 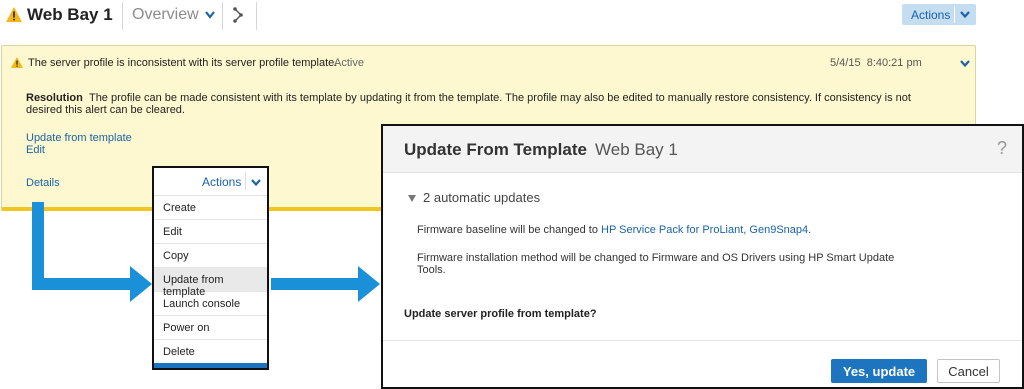 What do you see at coordinates (92, 252) in the screenshot?
I see `arrow-to-menu` at bounding box center [92, 252].